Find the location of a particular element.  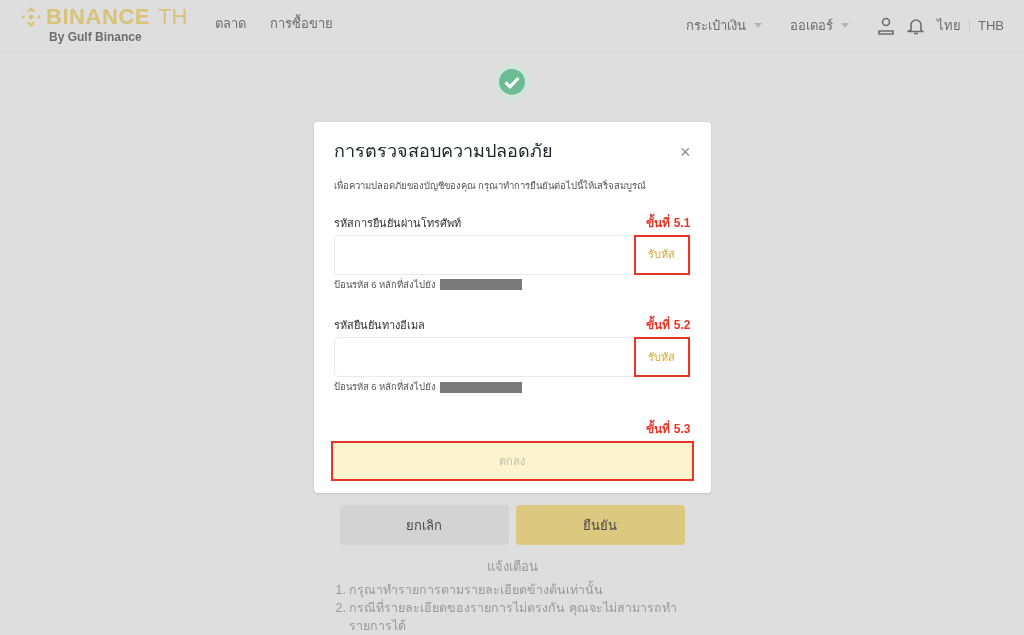

notice-item: 1. กรุณาทำรายการตามรายละเอียดข้างต้นเท่านั้น is located at coordinates (508, 590).